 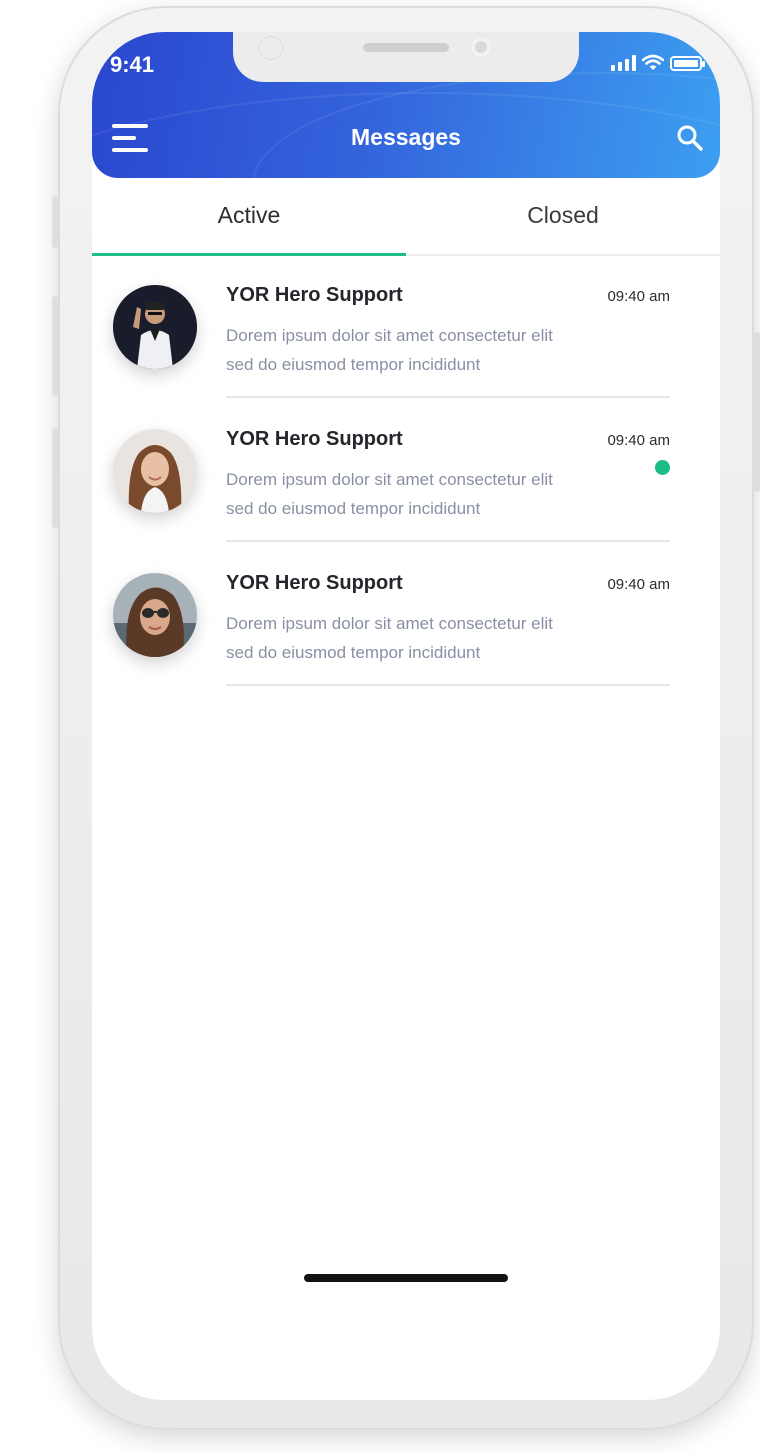 I want to click on volume-up-button, so click(x=55, y=346).